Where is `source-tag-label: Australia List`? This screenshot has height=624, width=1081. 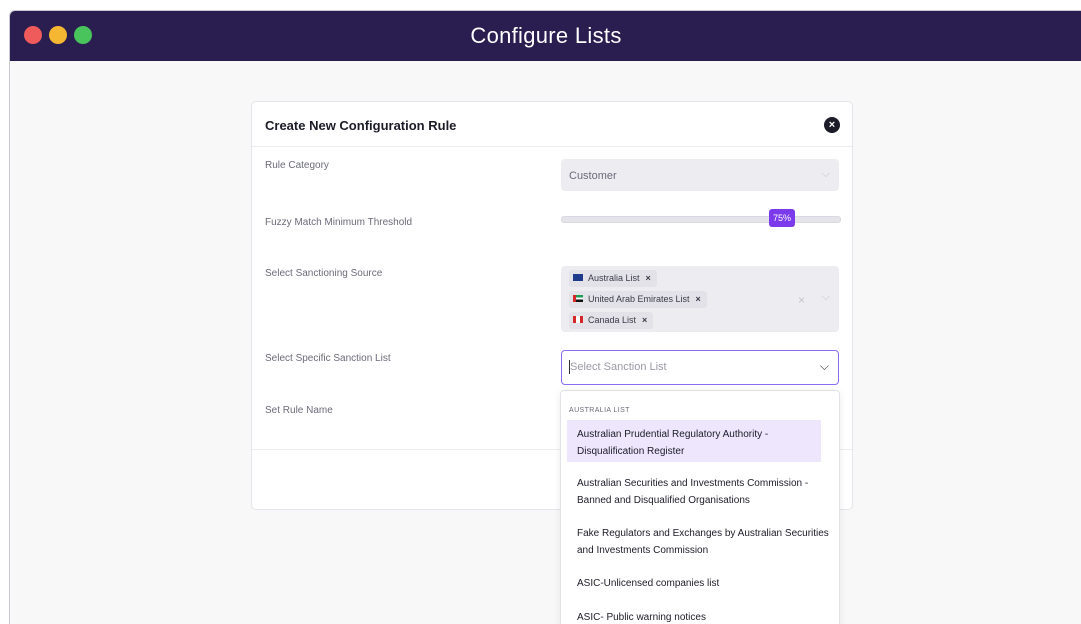 source-tag-label: Australia List is located at coordinates (614, 278).